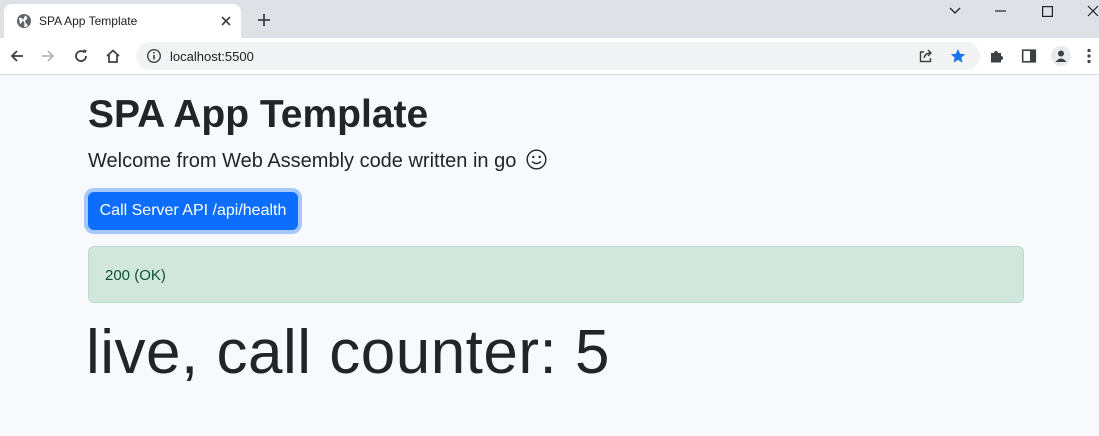  Describe the element at coordinates (1047, 11) in the screenshot. I see `maximize-icon` at that location.